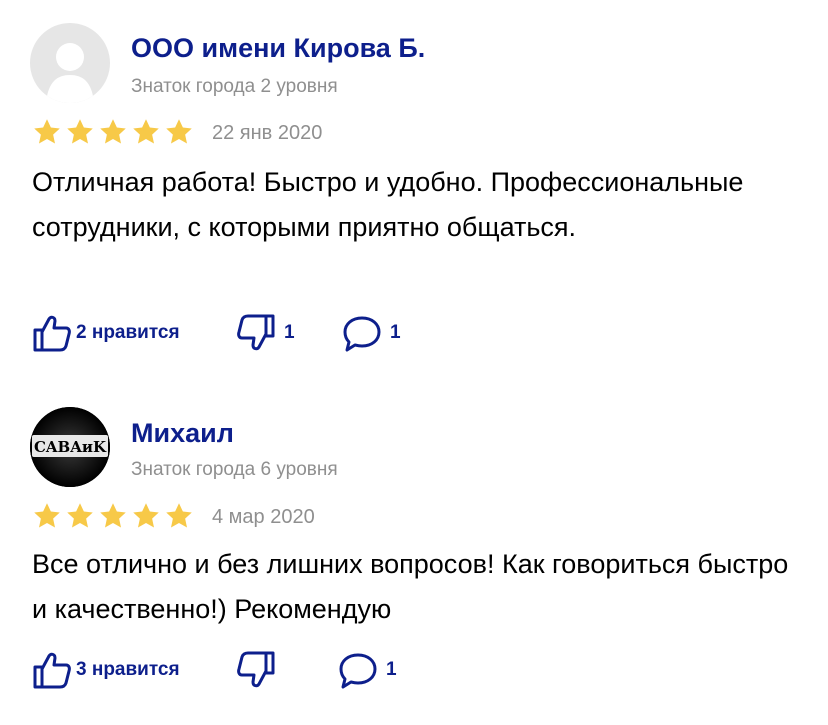 The image size is (828, 725). What do you see at coordinates (70, 73) in the screenshot?
I see `user-silhouette-icon` at bounding box center [70, 73].